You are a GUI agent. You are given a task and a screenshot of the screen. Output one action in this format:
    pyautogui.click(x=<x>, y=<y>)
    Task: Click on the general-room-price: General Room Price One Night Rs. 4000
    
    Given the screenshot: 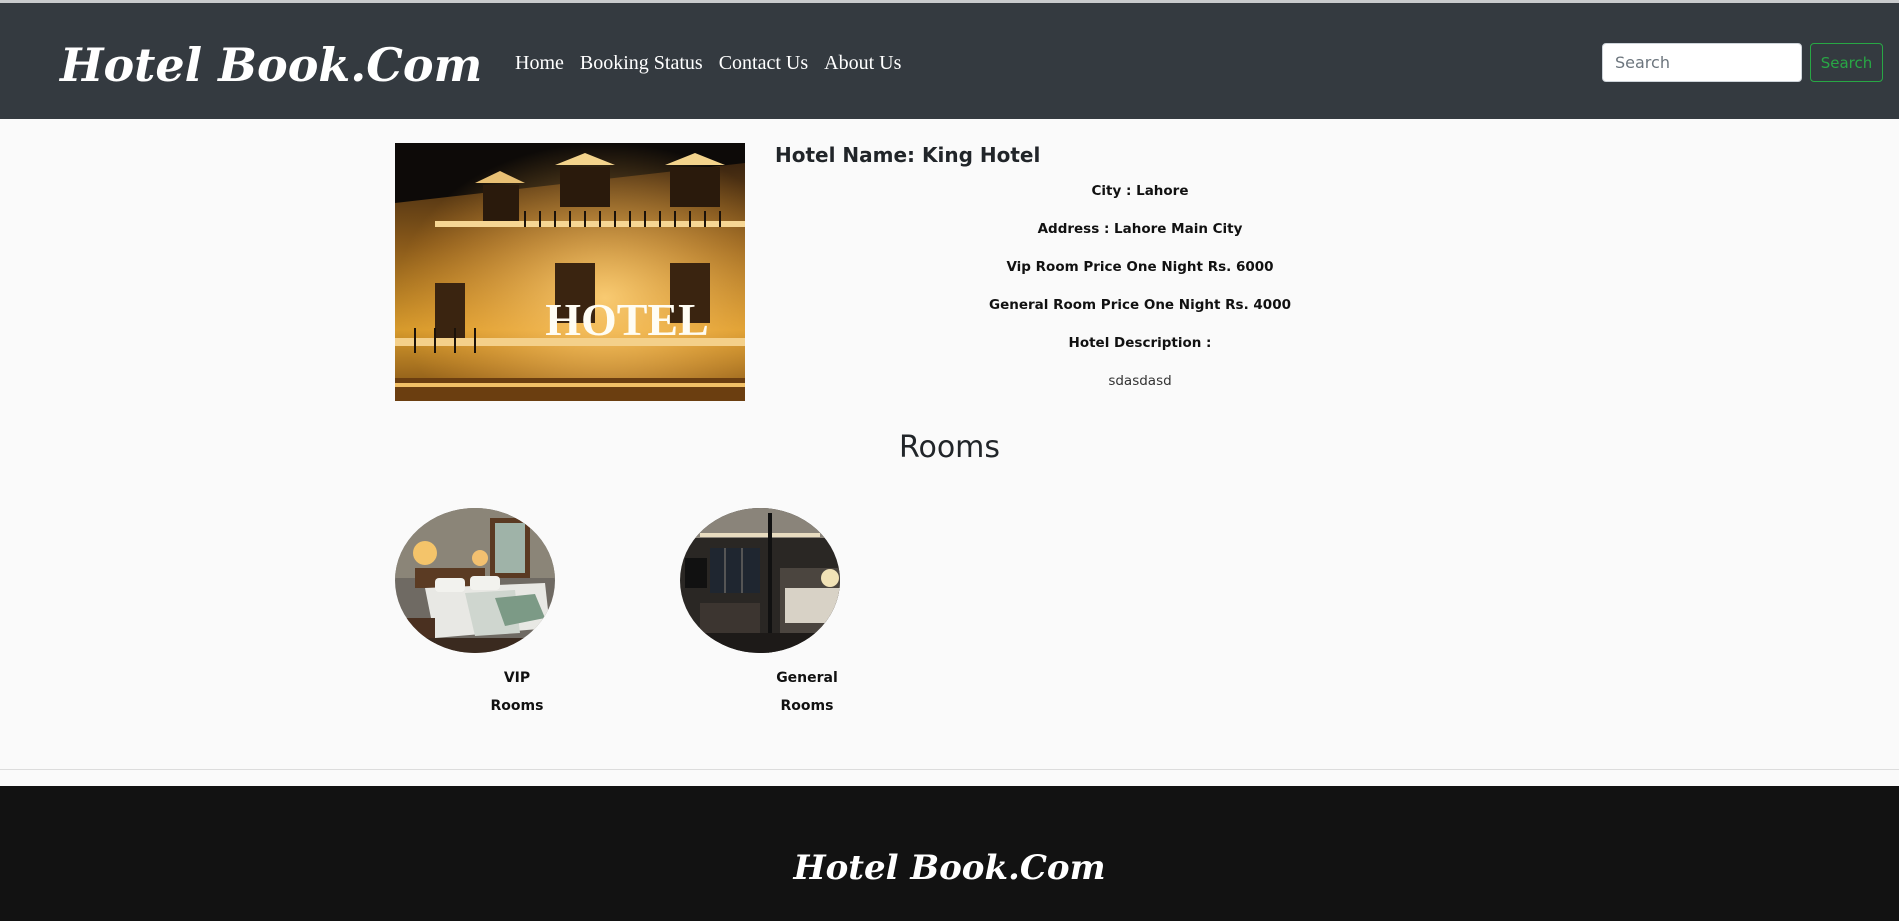 What is the action you would take?
    pyautogui.click(x=1140, y=305)
    